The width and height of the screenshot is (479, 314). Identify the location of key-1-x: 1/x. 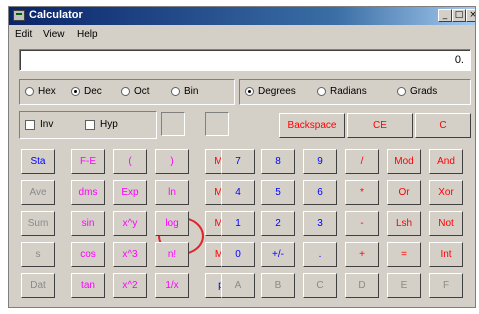
(172, 285).